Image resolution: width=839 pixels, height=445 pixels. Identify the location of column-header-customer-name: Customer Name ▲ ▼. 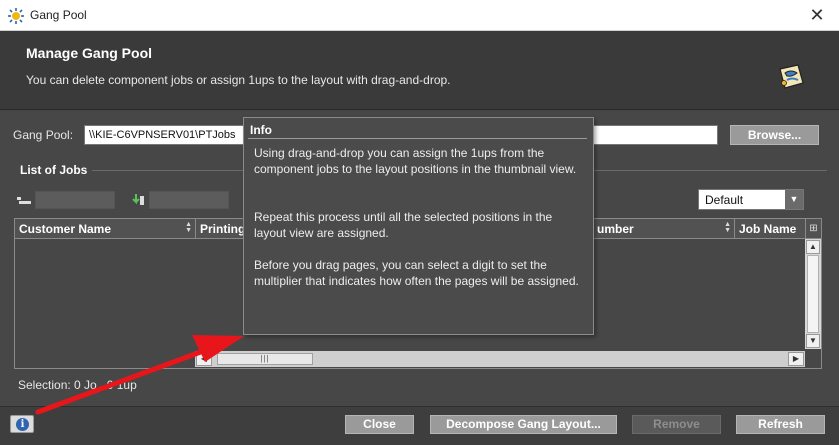
(105, 228).